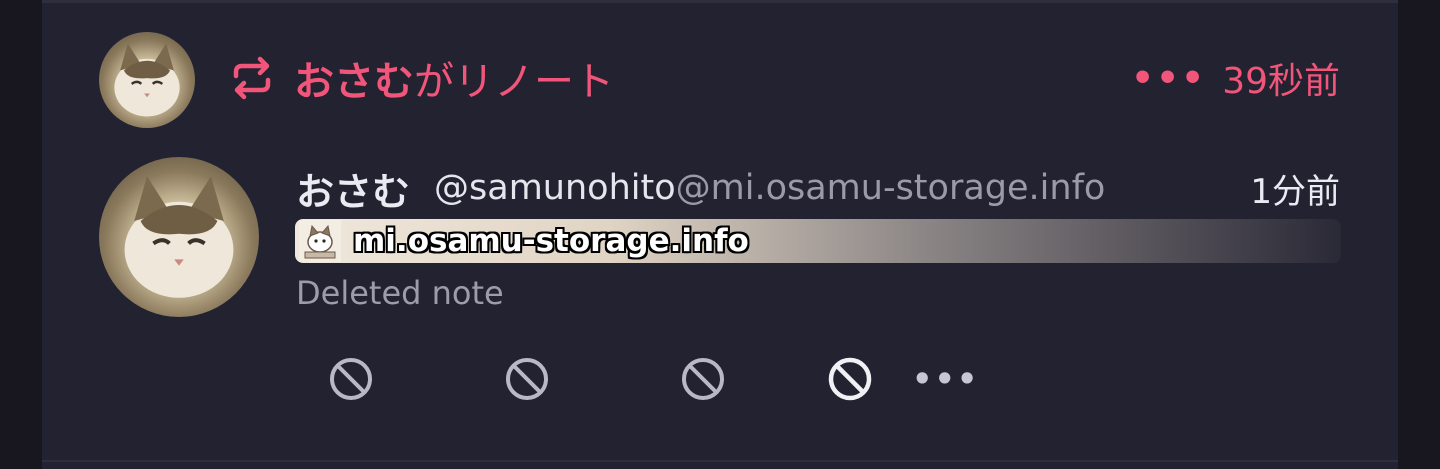  Describe the element at coordinates (551, 241) in the screenshot. I see `instance-name: mi.osamu-storage.info` at that location.